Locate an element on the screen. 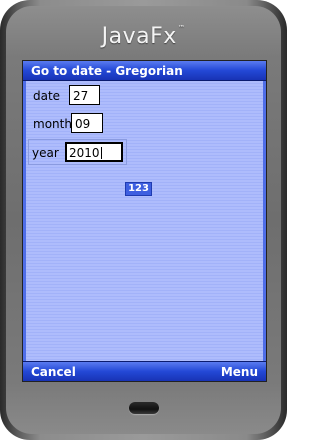 Image resolution: width=320 pixels, height=440 pixels. home-button is located at coordinates (144, 408).